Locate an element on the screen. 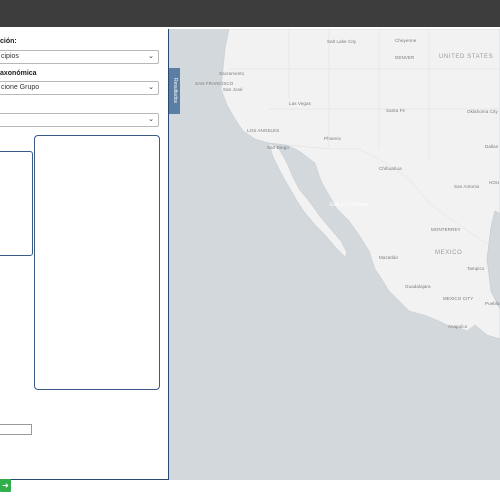 This screenshot has height=500, width=500. text-input is located at coordinates (16, 429).